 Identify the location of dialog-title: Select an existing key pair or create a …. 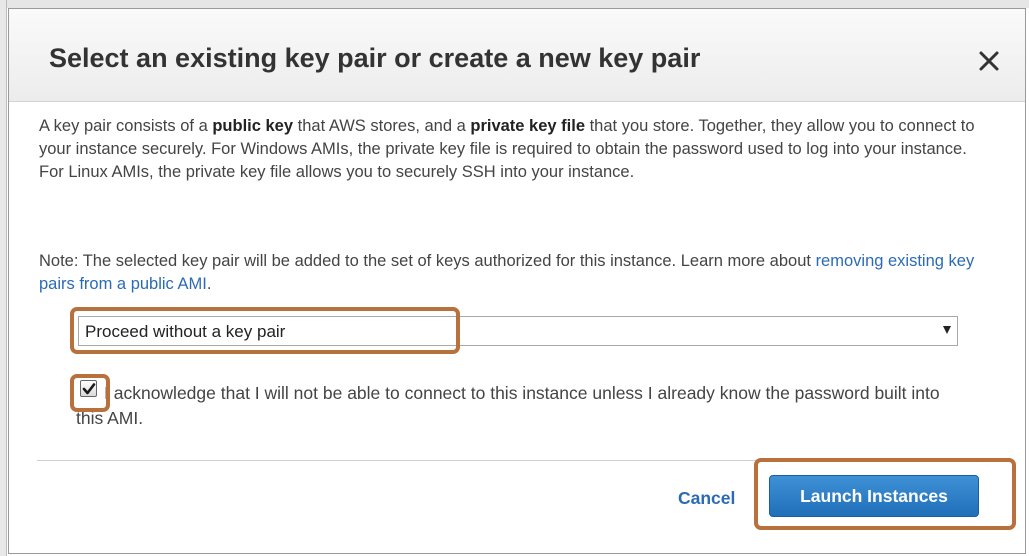
(375, 58).